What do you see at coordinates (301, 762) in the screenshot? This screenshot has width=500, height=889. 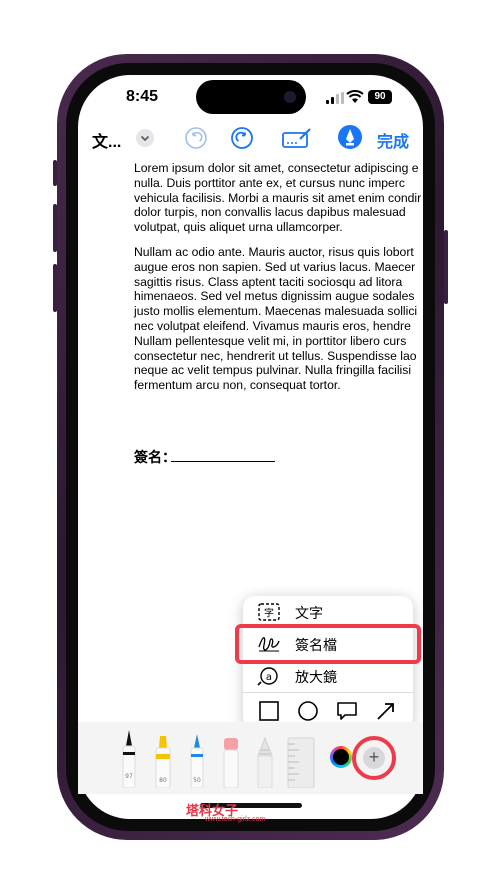 I see `ruler-tool` at bounding box center [301, 762].